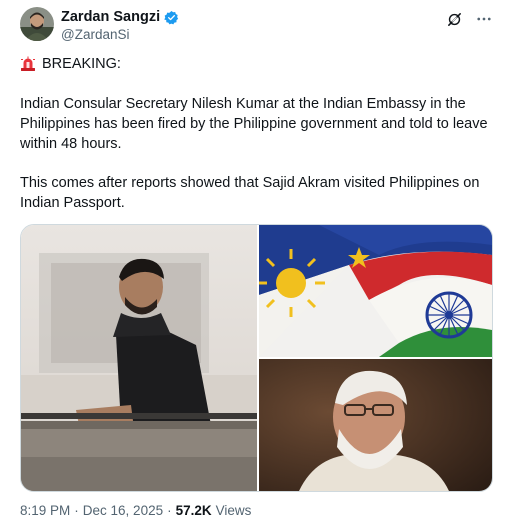 The height and width of the screenshot is (527, 513). I want to click on grok-icon, so click(454, 19).